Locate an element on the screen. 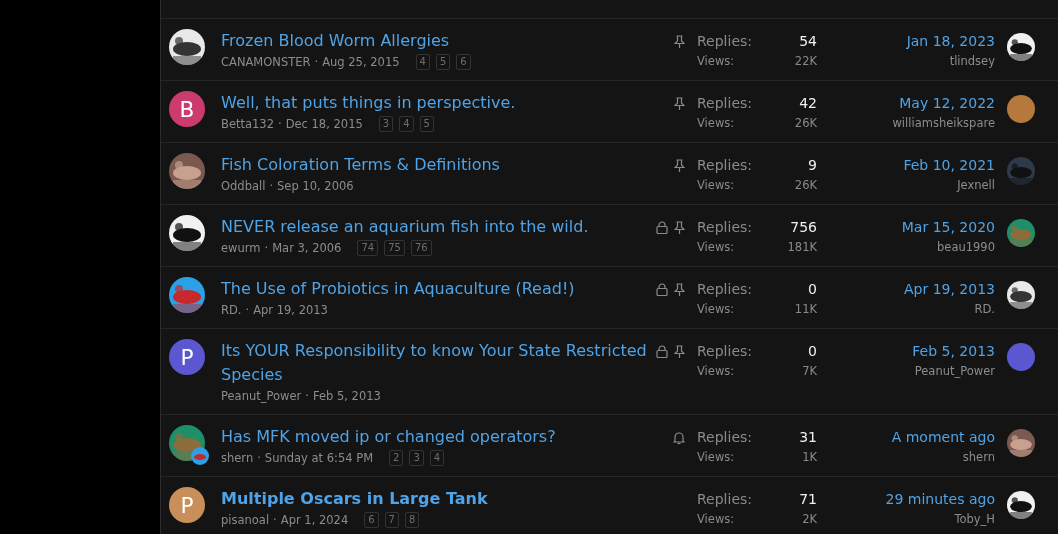 The height and width of the screenshot is (534, 1058). thread-title: Frozen Blood Worm Allergies is located at coordinates (436, 41).